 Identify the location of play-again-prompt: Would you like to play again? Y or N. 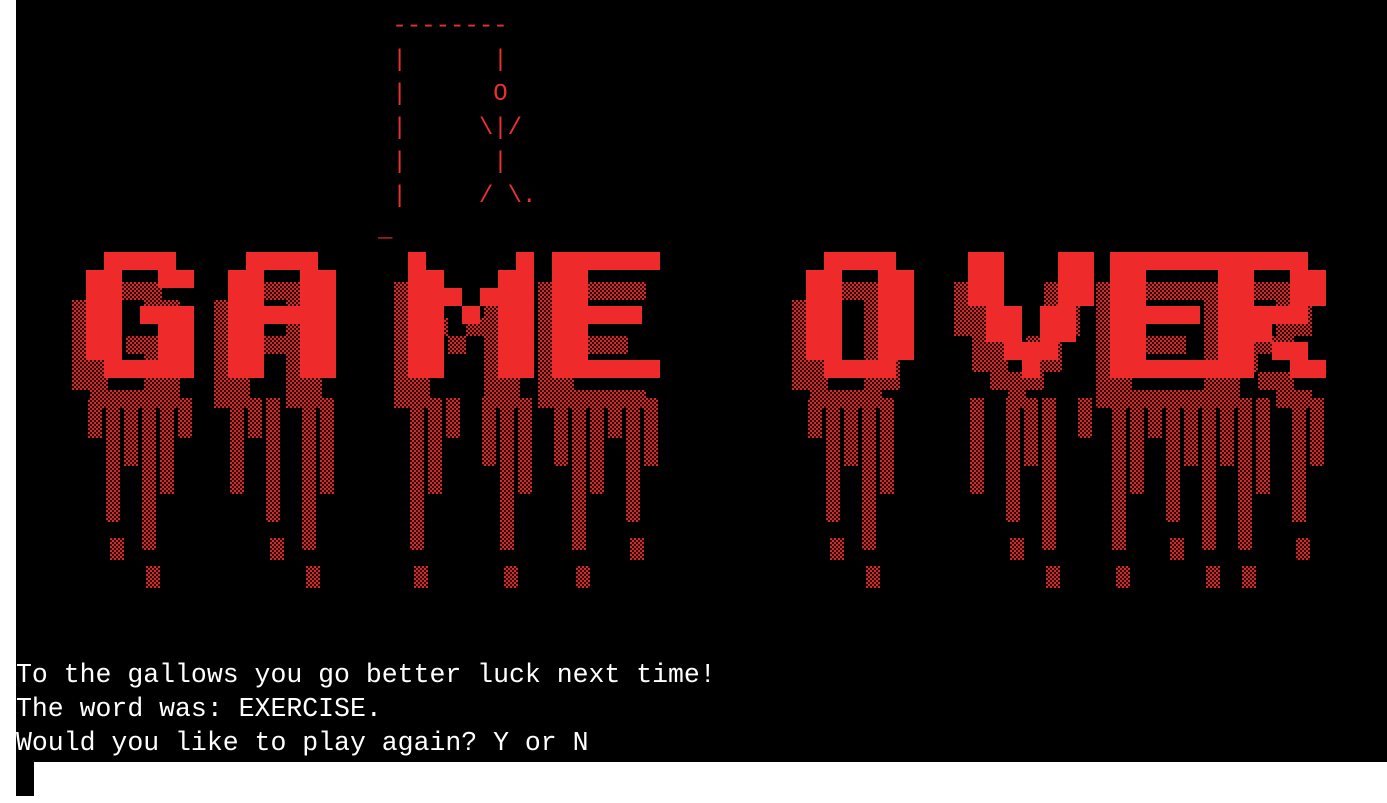
(366, 743).